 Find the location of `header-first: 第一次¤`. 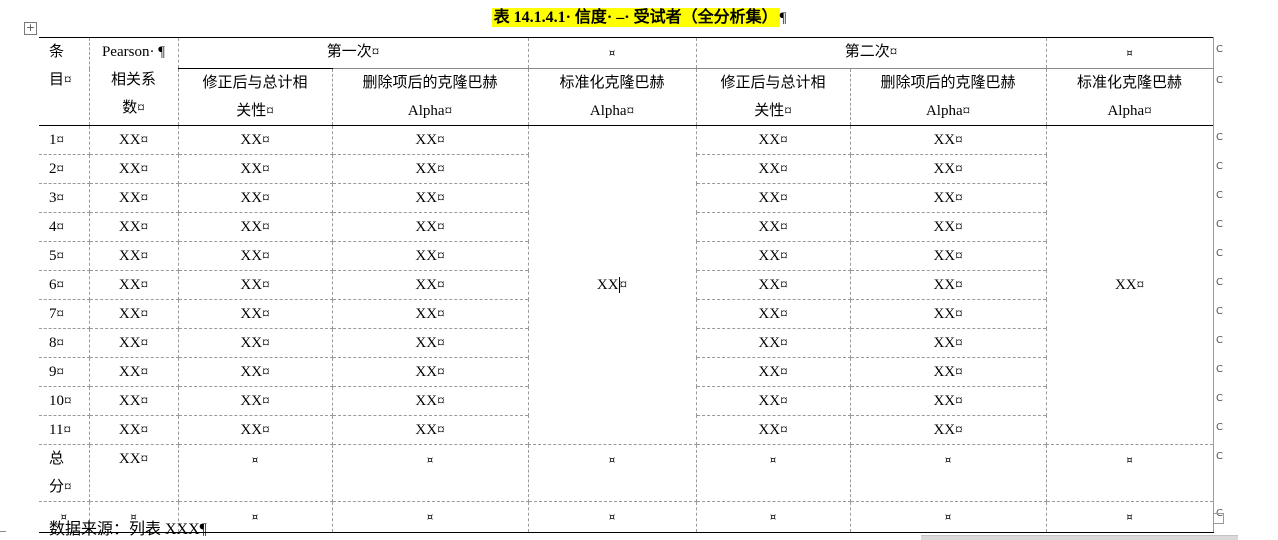

header-first: 第一次¤ is located at coordinates (353, 53).